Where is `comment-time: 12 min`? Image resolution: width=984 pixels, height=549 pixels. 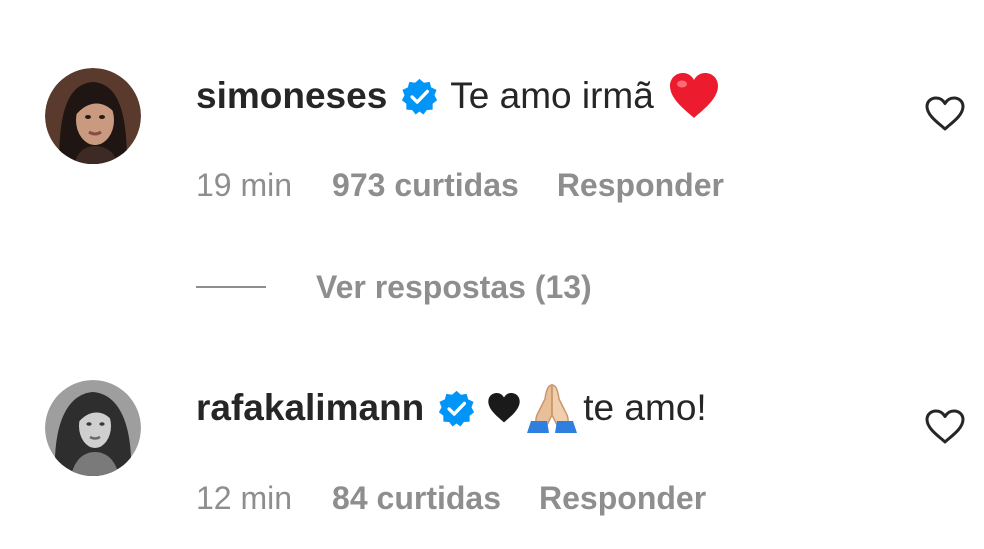 comment-time: 12 min is located at coordinates (244, 498).